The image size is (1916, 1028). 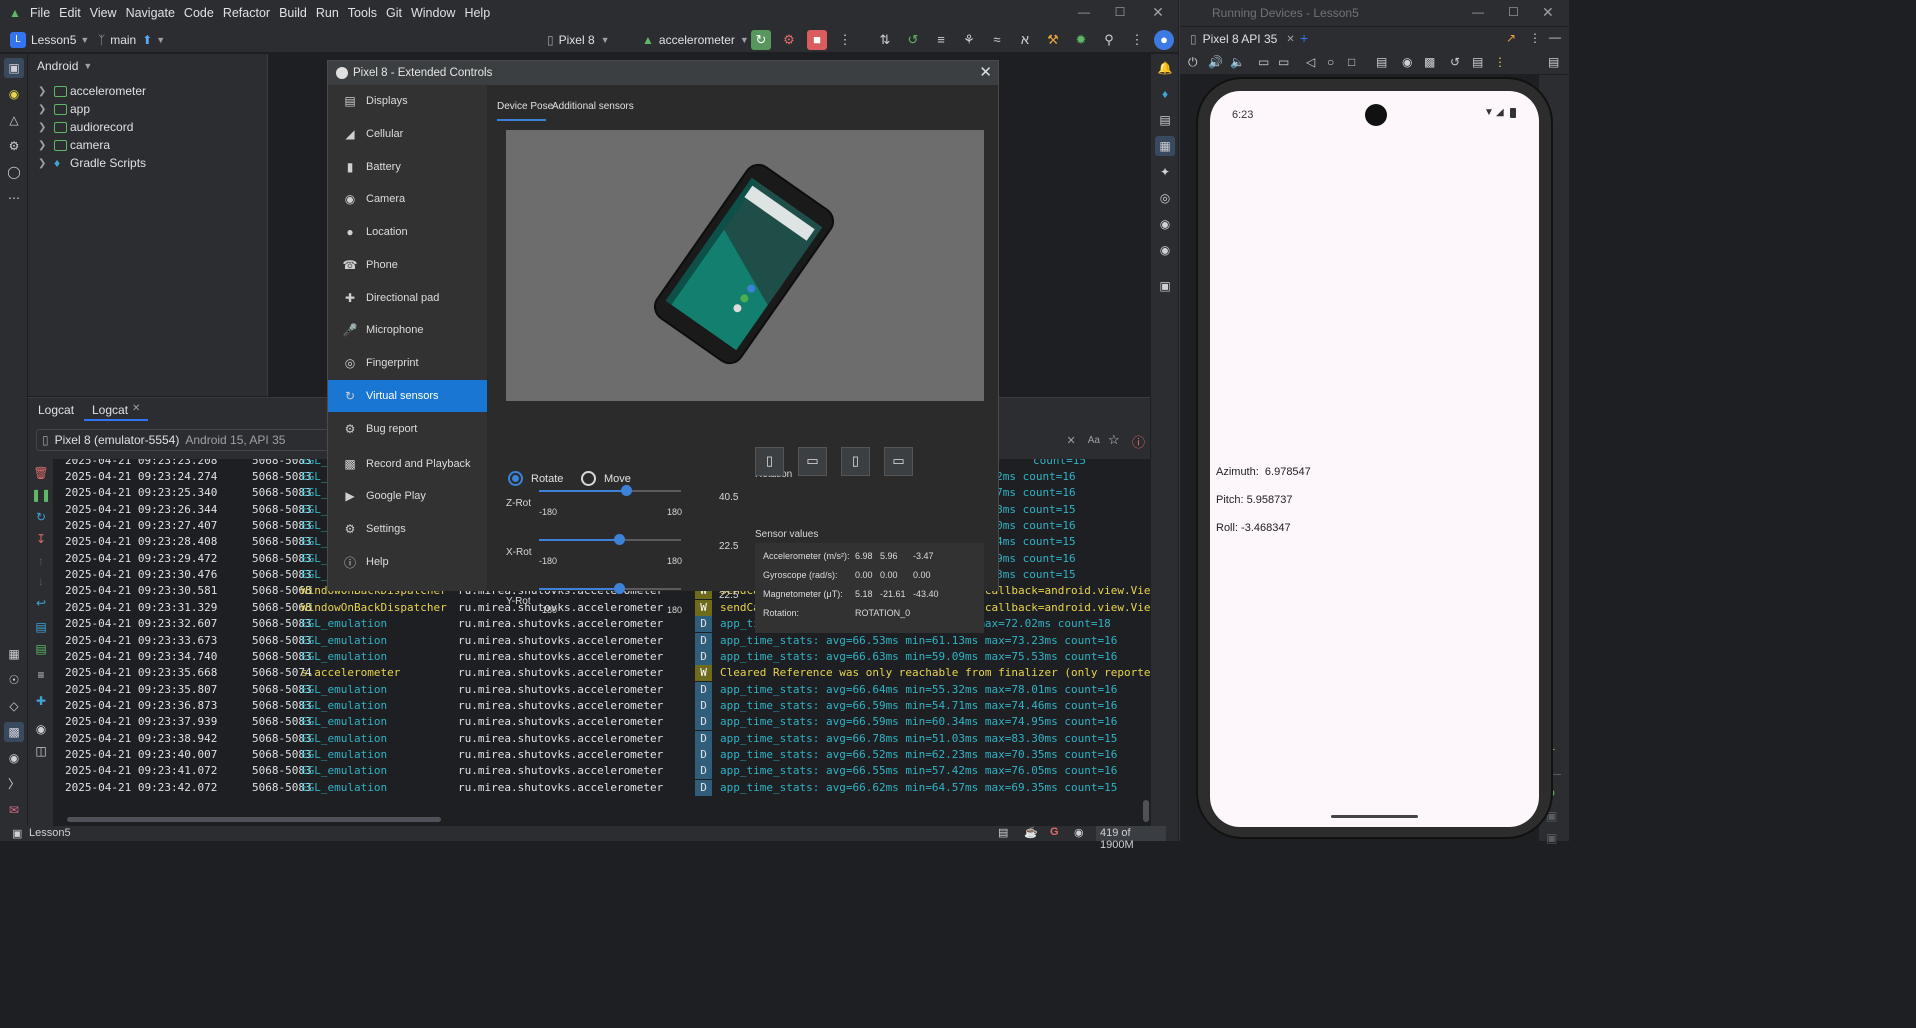 What do you see at coordinates (817, 40) in the screenshot?
I see `stop-icon: ■` at bounding box center [817, 40].